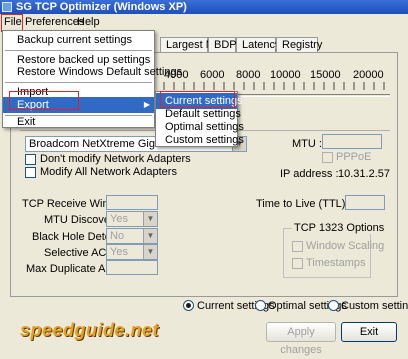 The width and height of the screenshot is (408, 359). I want to click on mtu-input, so click(352, 141).